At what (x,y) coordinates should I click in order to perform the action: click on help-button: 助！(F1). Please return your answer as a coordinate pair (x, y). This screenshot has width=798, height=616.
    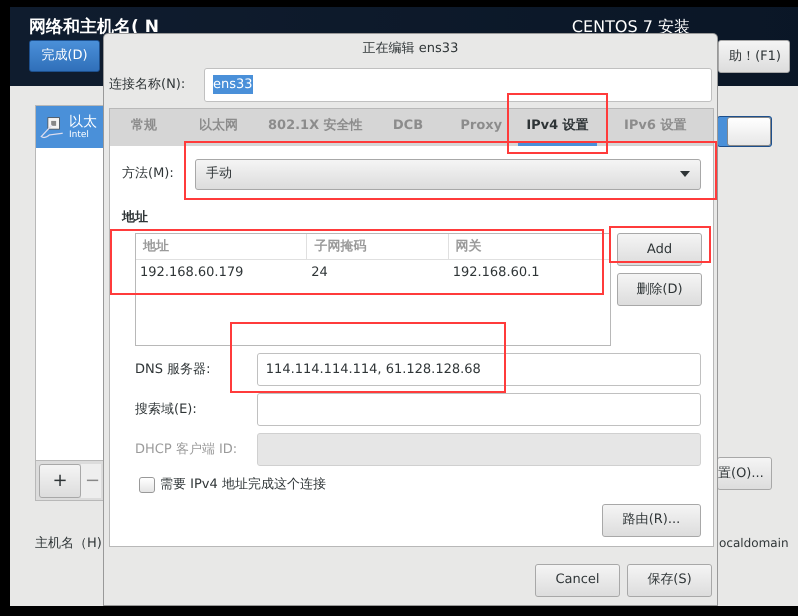
    Looking at the image, I should click on (754, 56).